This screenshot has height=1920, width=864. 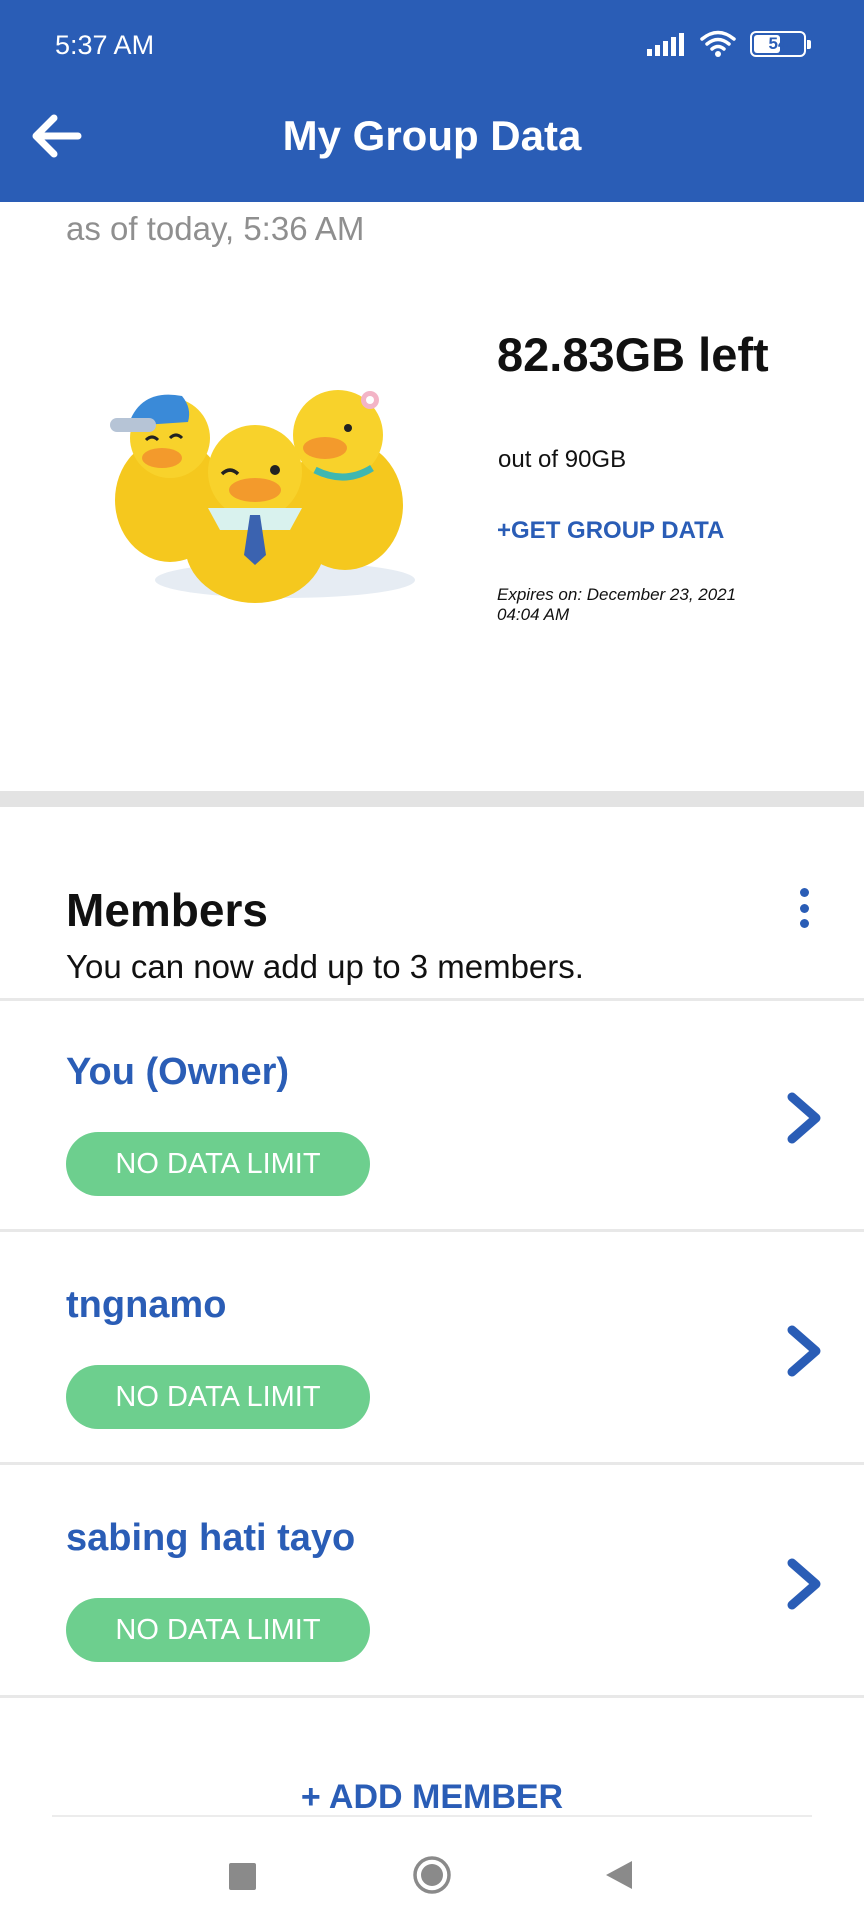 I want to click on member-row-owner: You (Owner) NO DATA LIMIT, so click(x=432, y=1116).